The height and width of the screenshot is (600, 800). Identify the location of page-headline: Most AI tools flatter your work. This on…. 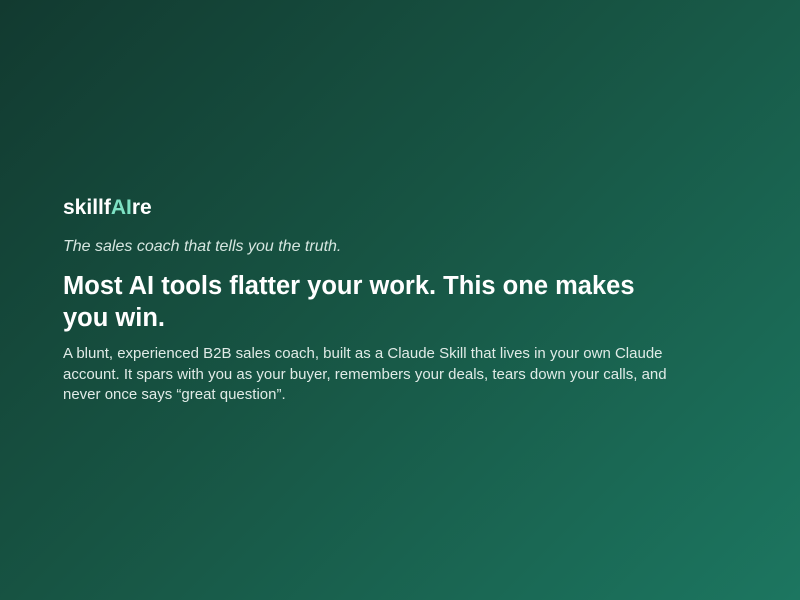
(349, 302).